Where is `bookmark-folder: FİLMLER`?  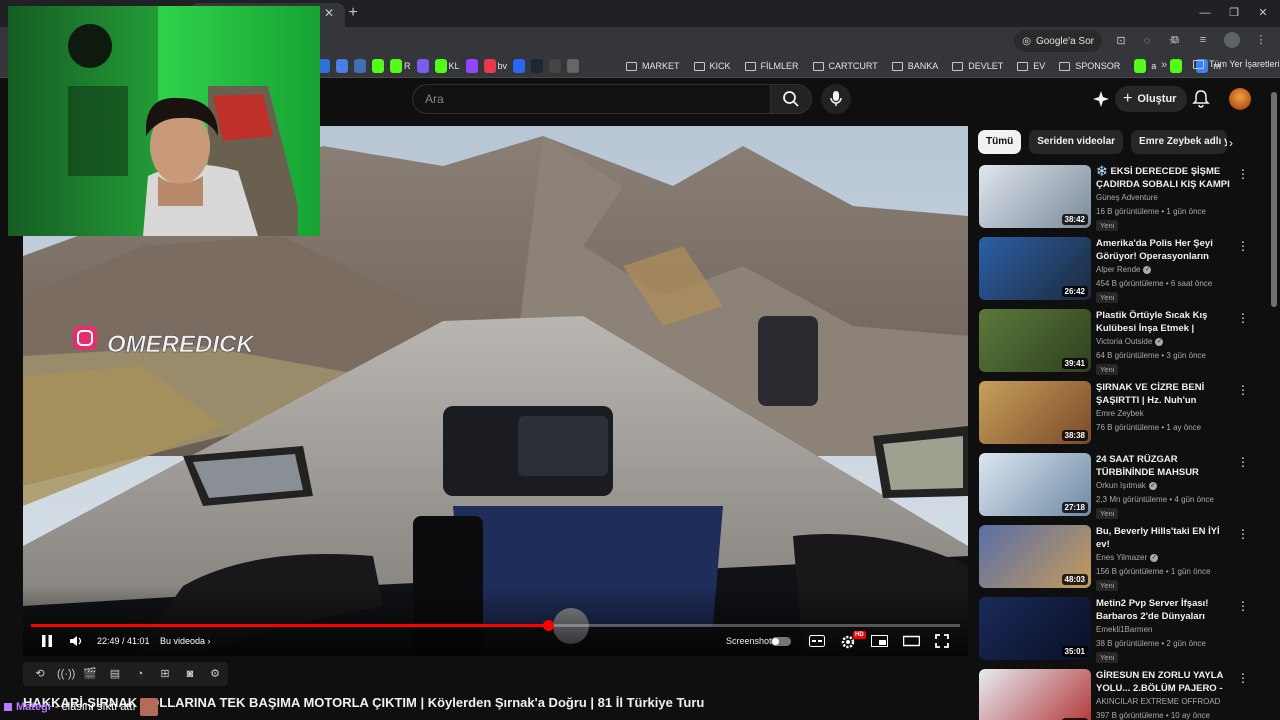
bookmark-folder: FİLMLER is located at coordinates (771, 66).